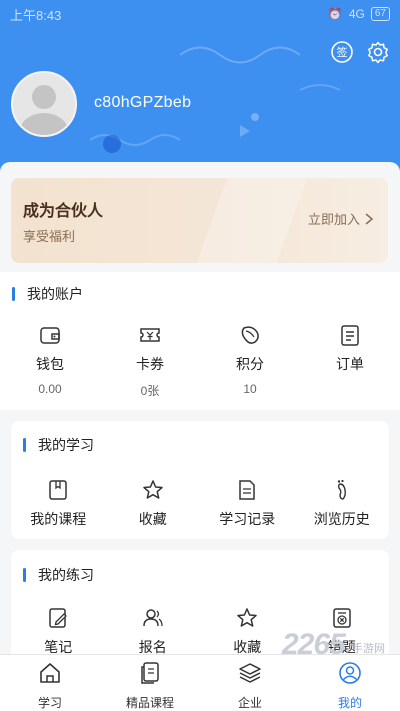 The image size is (400, 711). Describe the element at coordinates (49, 703) in the screenshot. I see `tab-label: 学习` at that location.